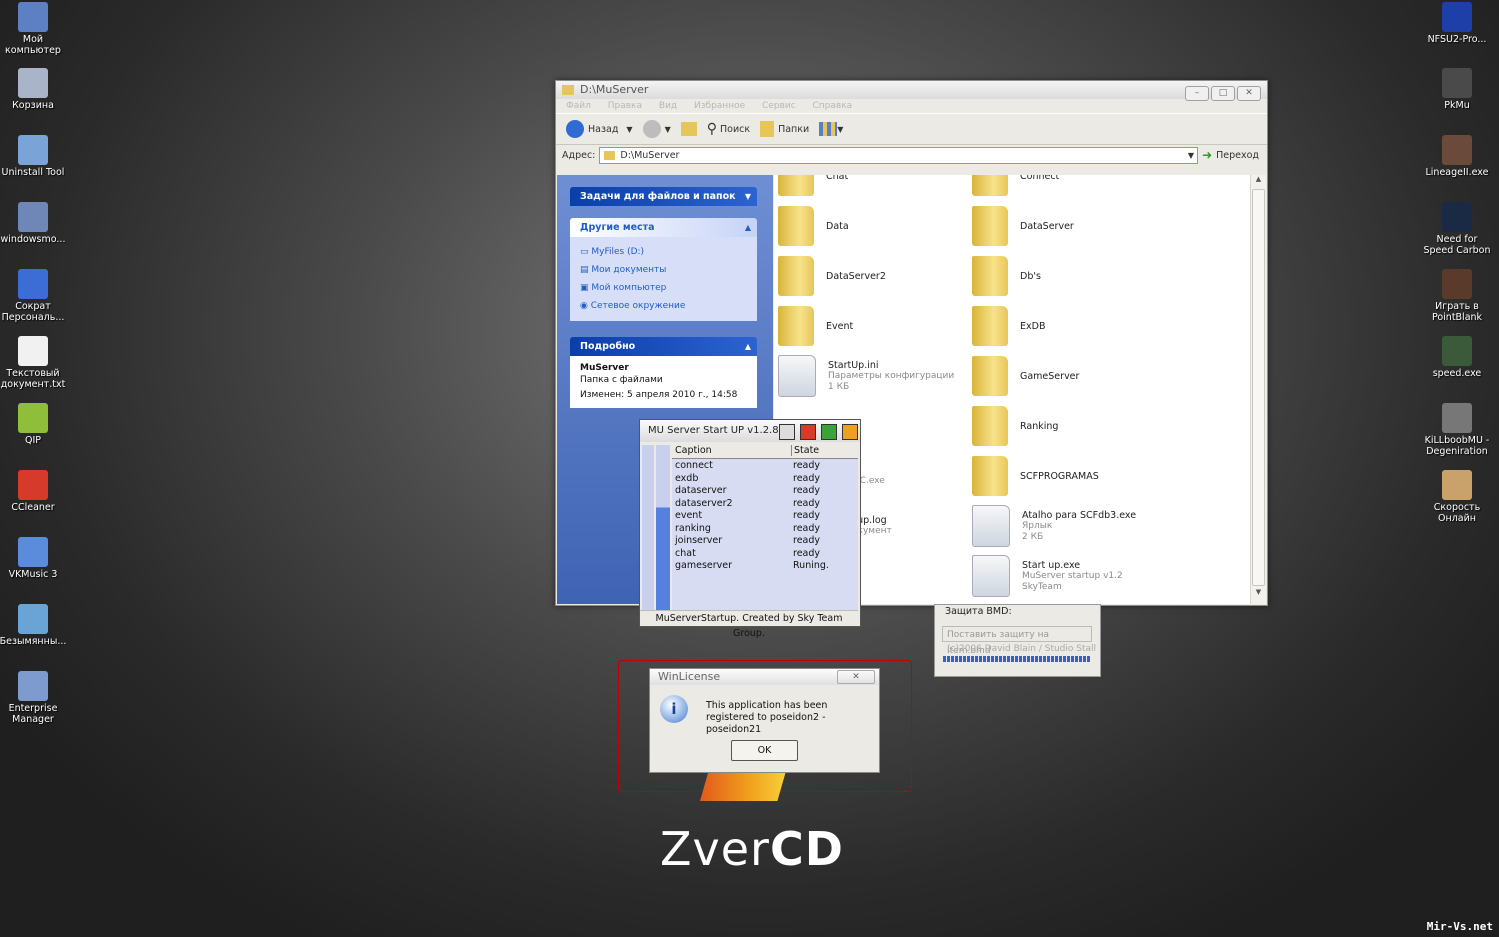 Image resolution: width=1499 pixels, height=937 pixels. Describe the element at coordinates (34, 29) in the screenshot. I see `desktop-icon: Мой компьютер` at that location.